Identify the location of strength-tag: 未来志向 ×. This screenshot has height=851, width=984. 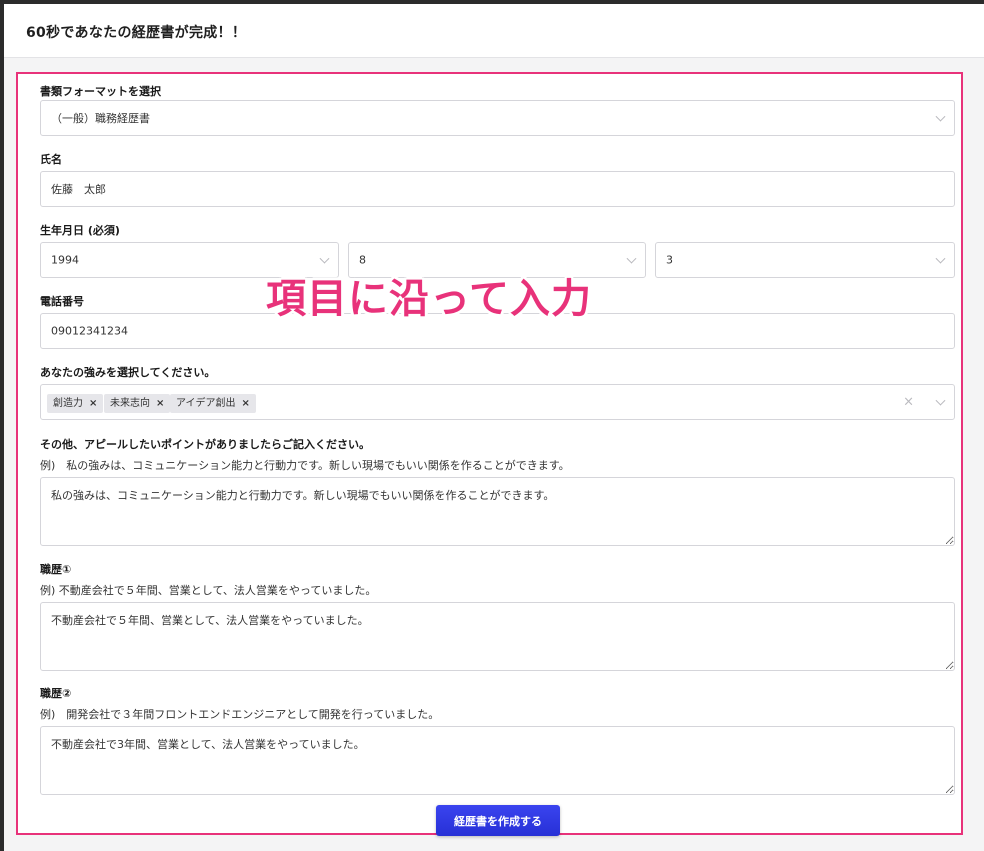
(137, 403).